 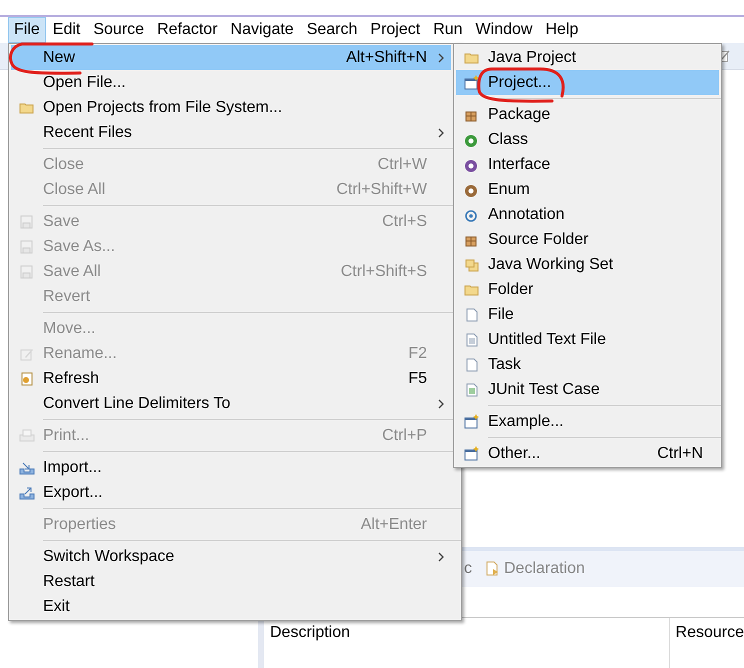 What do you see at coordinates (587, 189) in the screenshot?
I see `menu-item: Enum` at bounding box center [587, 189].